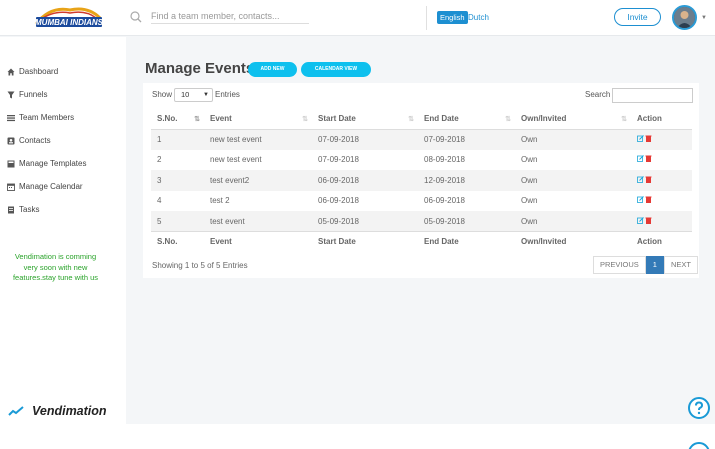  Describe the element at coordinates (200, 68) in the screenshot. I see `page-title: Manage Events` at that location.